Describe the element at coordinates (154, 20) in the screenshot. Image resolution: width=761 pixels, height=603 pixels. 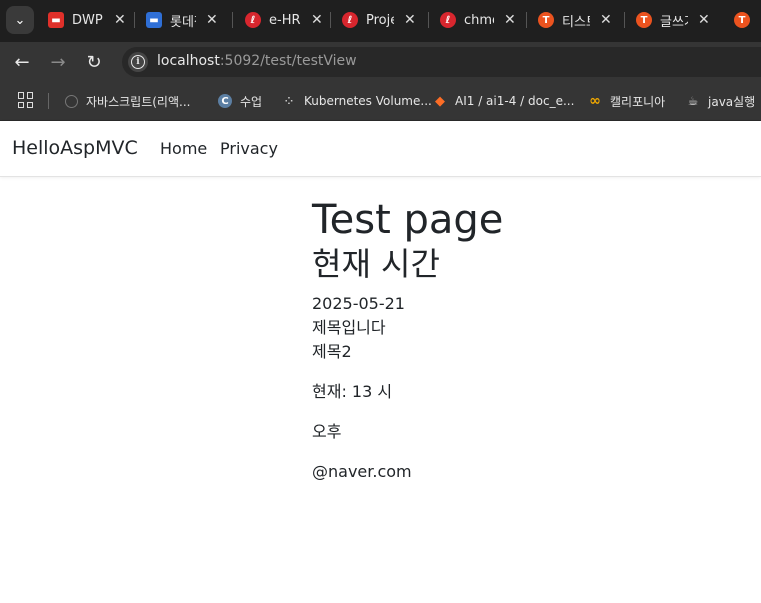
I see `lotte-favicon-icon: ▬` at that location.